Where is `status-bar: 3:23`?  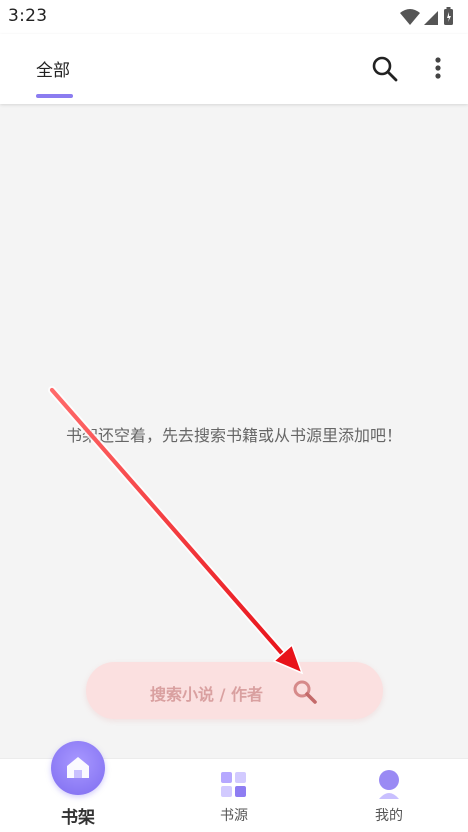
status-bar: 3:23 is located at coordinates (234, 17).